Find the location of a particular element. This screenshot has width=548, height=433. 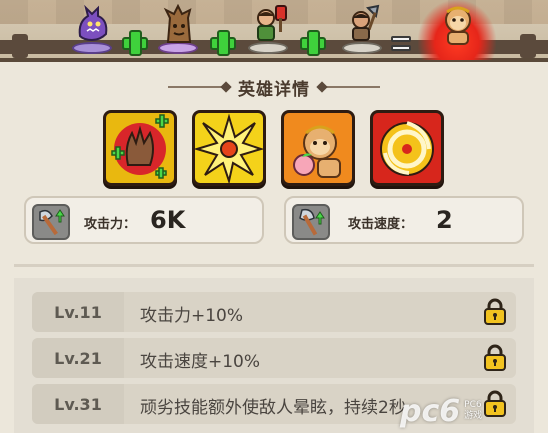

attack-speed-label: 攻击速度： is located at coordinates (381, 224).